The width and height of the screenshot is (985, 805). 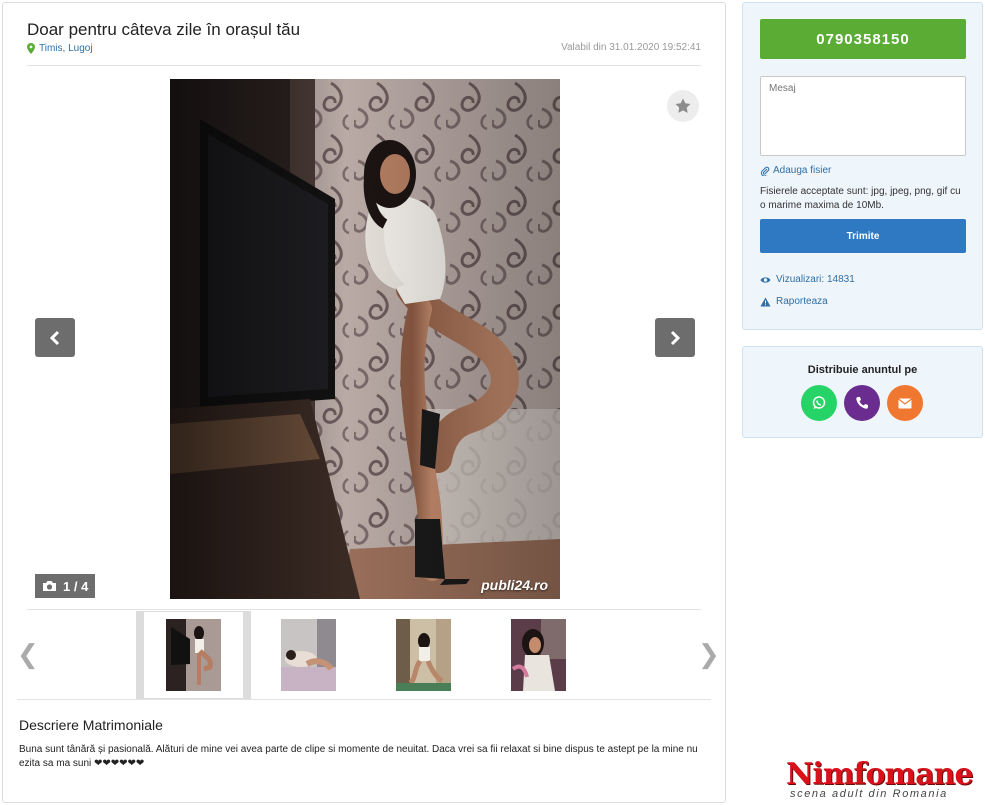 What do you see at coordinates (31, 48) in the screenshot?
I see `map-pin-icon` at bounding box center [31, 48].